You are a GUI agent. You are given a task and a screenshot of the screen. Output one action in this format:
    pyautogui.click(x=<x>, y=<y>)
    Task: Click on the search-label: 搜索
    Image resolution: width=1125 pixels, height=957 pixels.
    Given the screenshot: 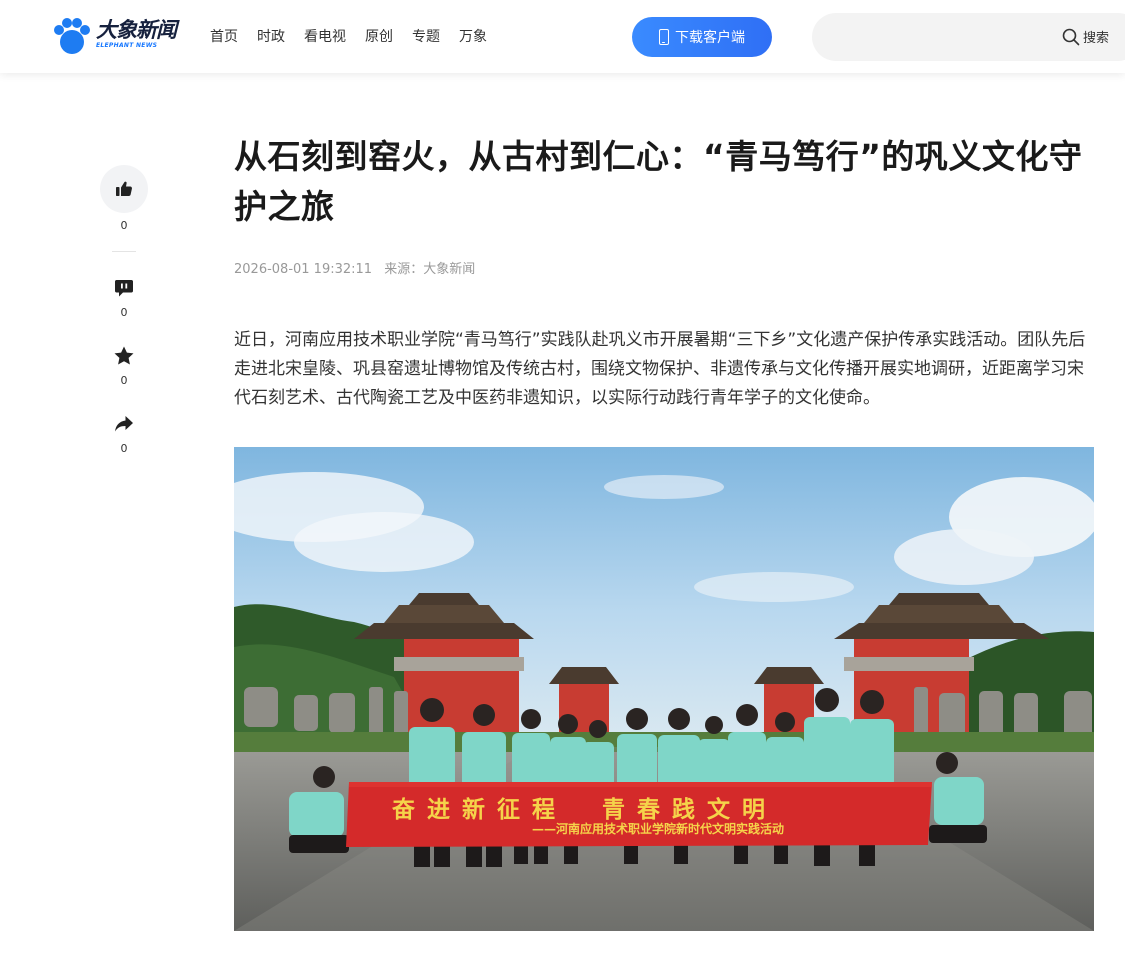 What is the action you would take?
    pyautogui.click(x=1096, y=38)
    